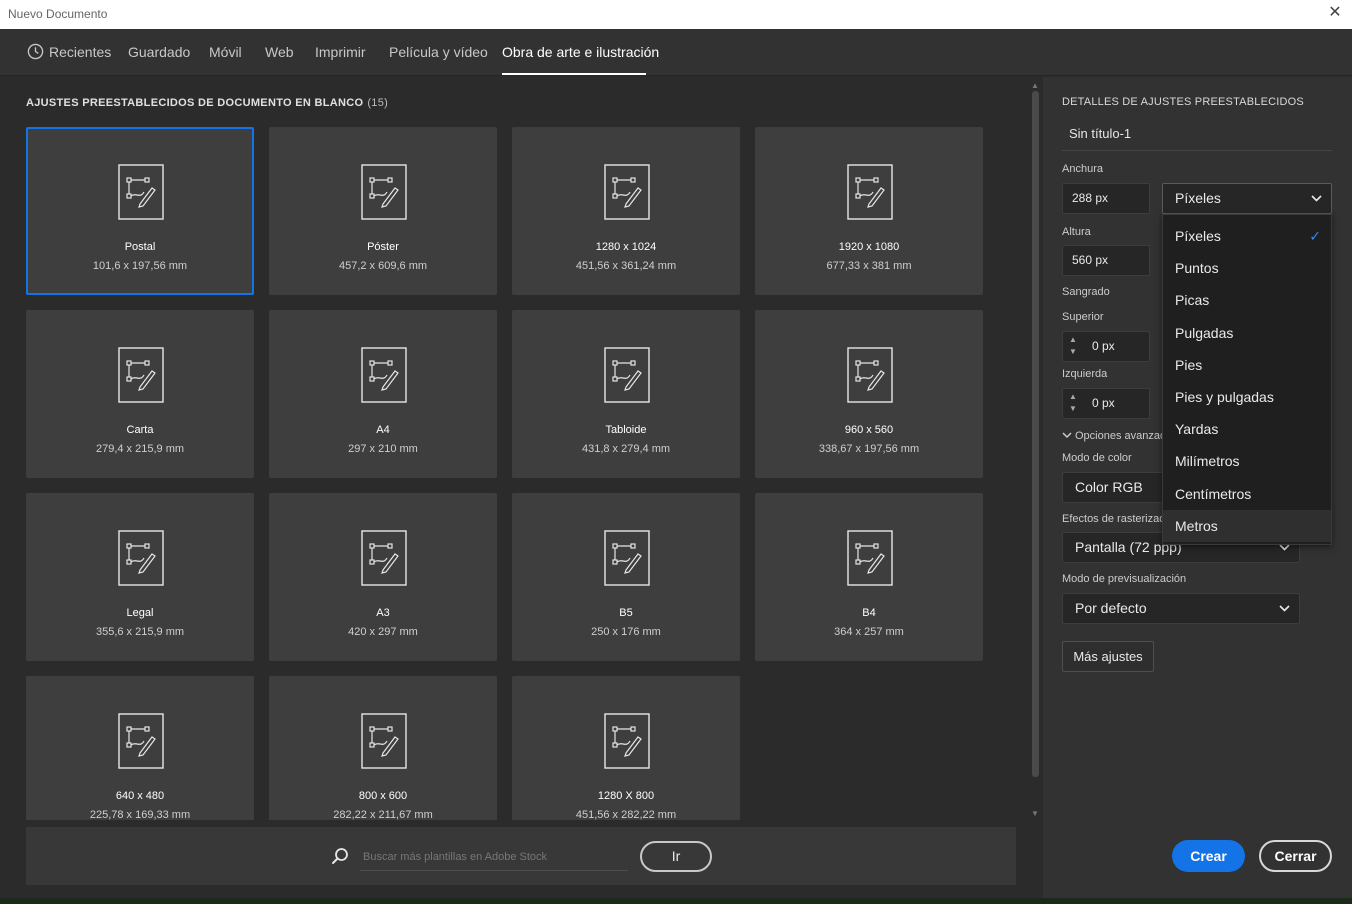  Describe the element at coordinates (494, 857) in the screenshot. I see `stock-search-input` at that location.